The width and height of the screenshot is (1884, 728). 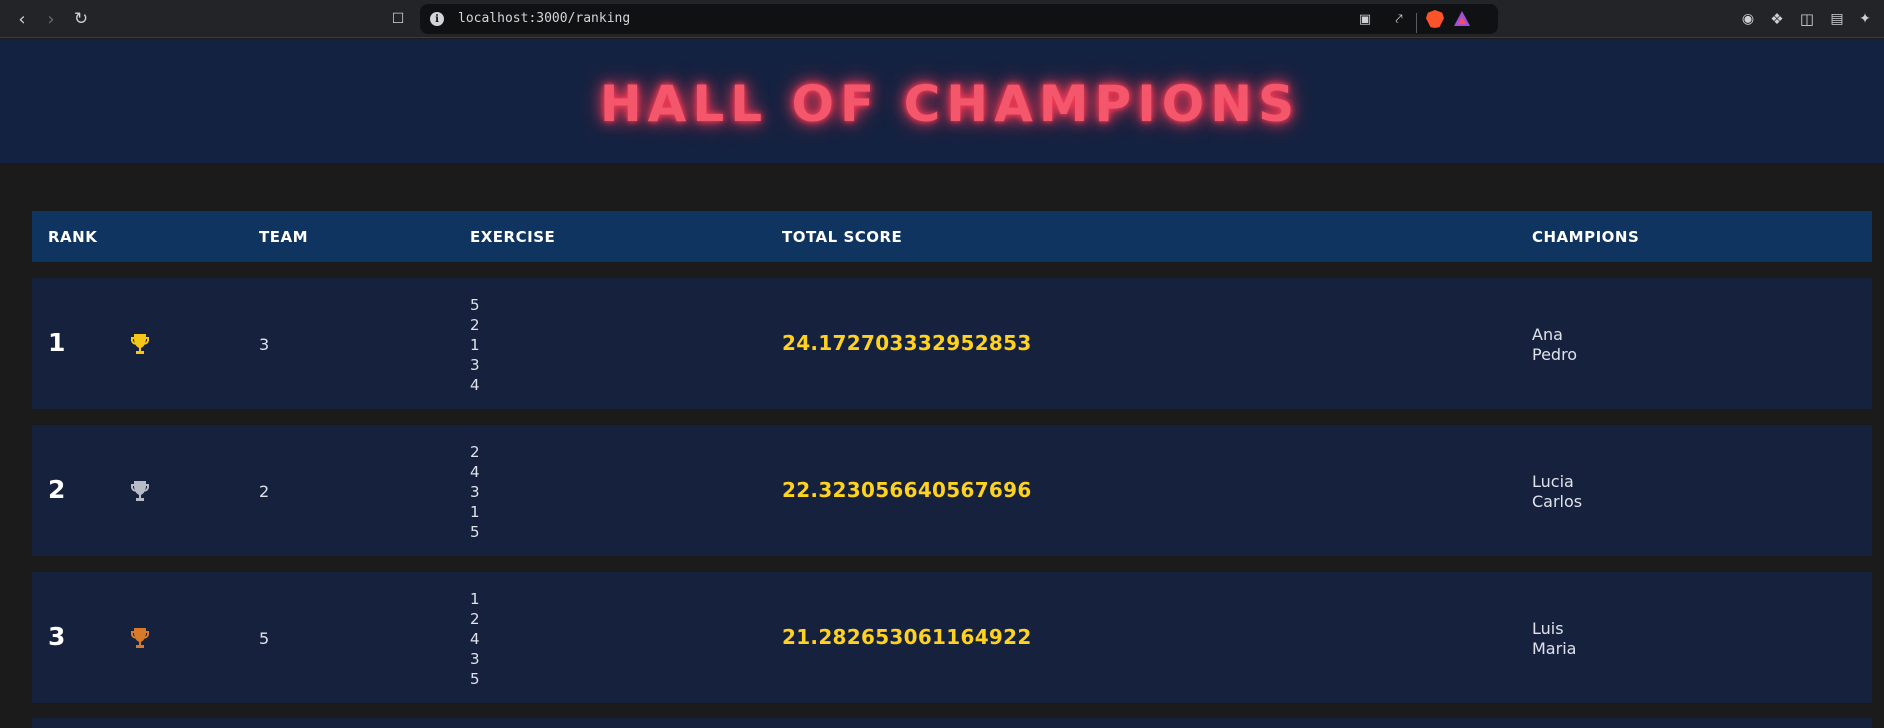 What do you see at coordinates (544, 18) in the screenshot?
I see `url-text: localhost:3000/ranking` at bounding box center [544, 18].